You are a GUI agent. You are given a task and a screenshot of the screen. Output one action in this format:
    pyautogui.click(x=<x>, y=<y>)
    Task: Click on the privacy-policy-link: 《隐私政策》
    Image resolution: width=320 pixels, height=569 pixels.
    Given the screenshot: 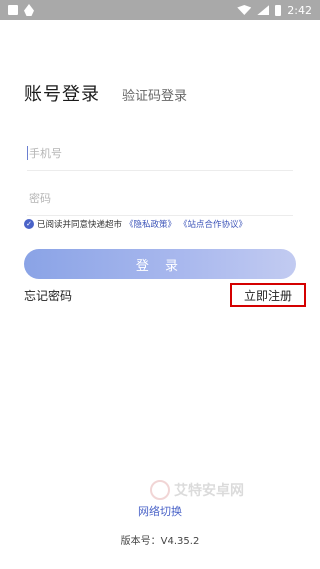 What is the action you would take?
    pyautogui.click(x=150, y=224)
    